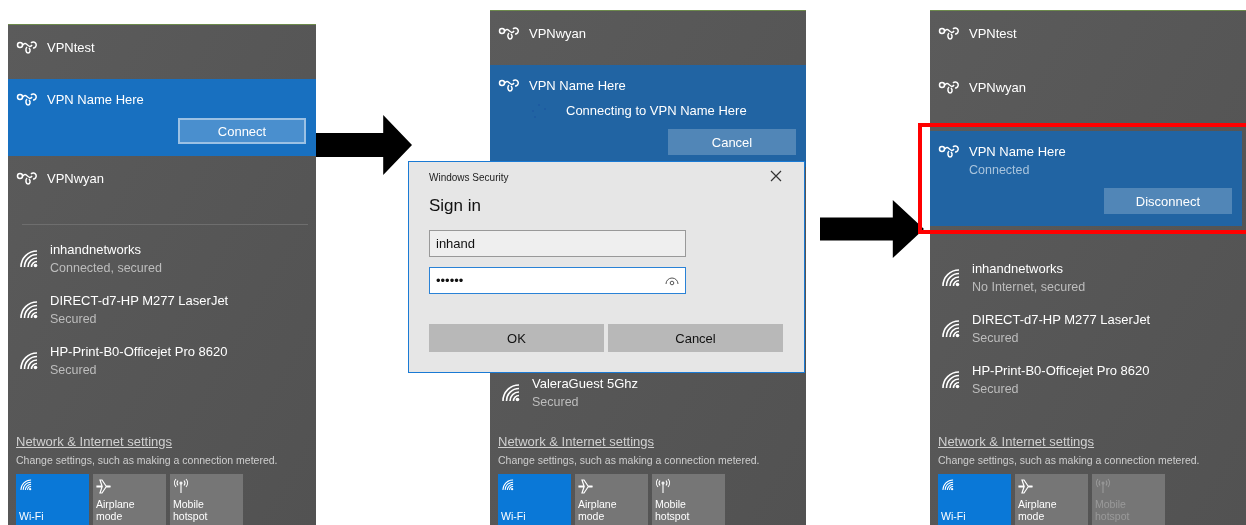 The width and height of the screenshot is (1246, 525). Describe the element at coordinates (585, 383) in the screenshot. I see `network-name: ValeraGuest 5Ghz` at that location.